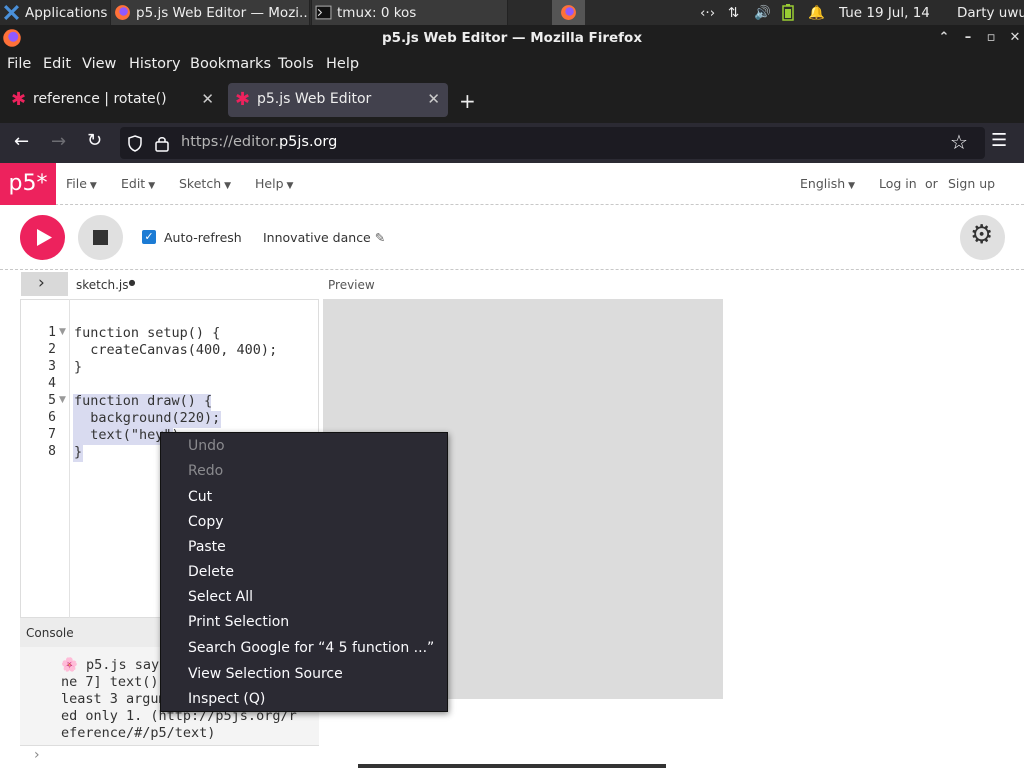 The width and height of the screenshot is (1024, 768). Describe the element at coordinates (296, 64) in the screenshot. I see `menu-tools: Tools` at that location.